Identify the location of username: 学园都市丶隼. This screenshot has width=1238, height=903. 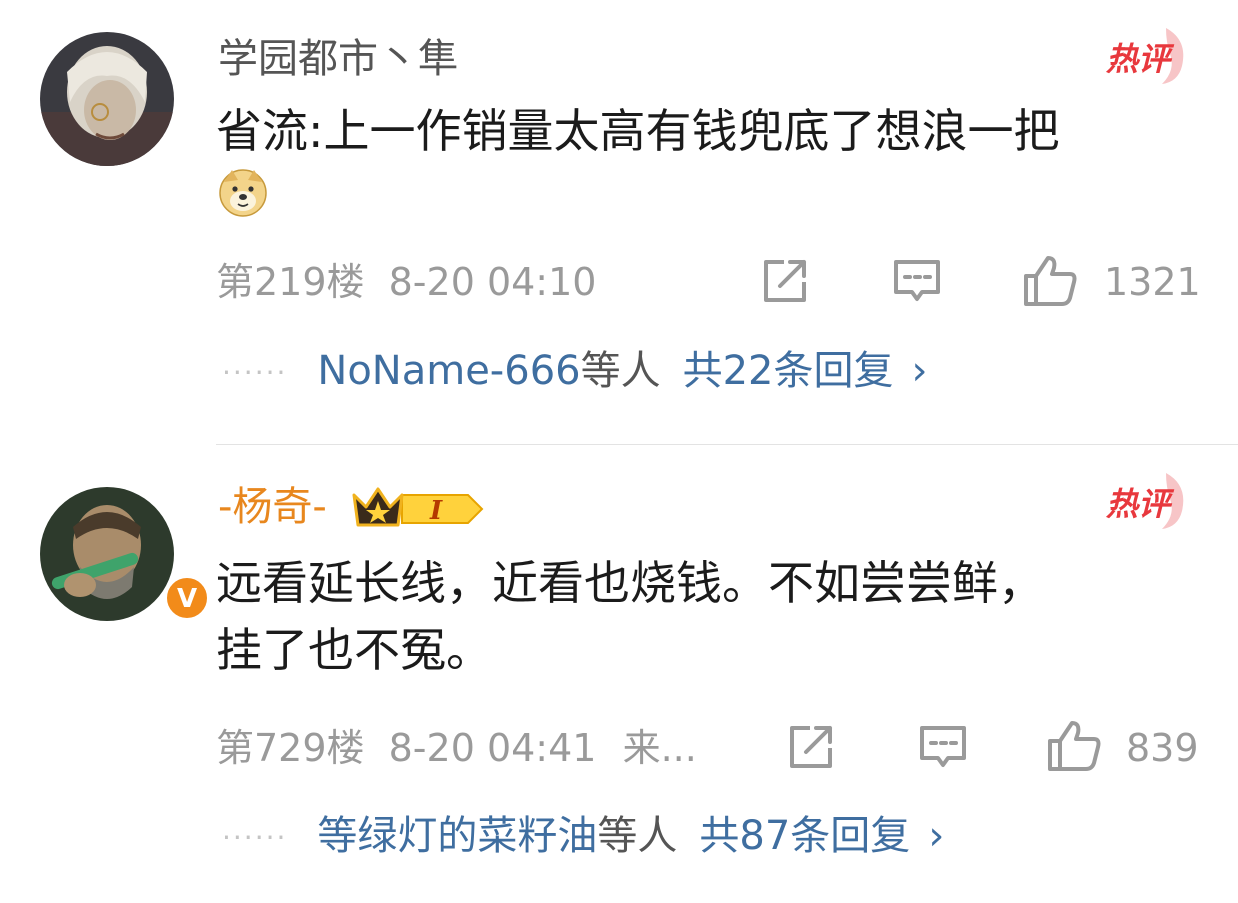
(338, 59).